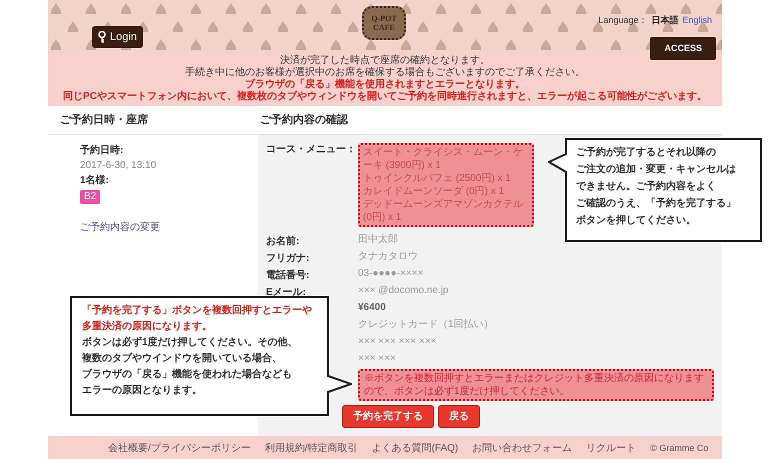 The width and height of the screenshot is (770, 459). What do you see at coordinates (303, 120) in the screenshot?
I see `section-heading: ご予約内容の確認` at bounding box center [303, 120].